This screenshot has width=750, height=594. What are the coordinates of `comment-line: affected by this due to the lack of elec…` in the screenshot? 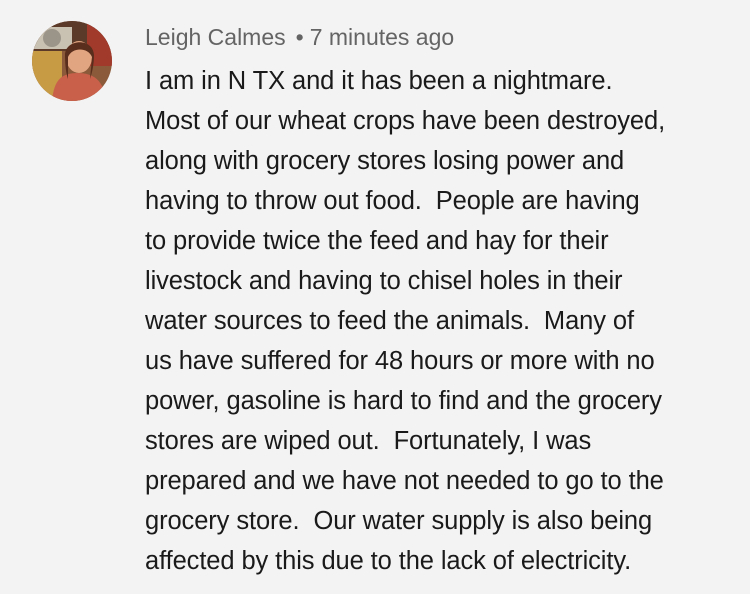 It's located at (388, 561).